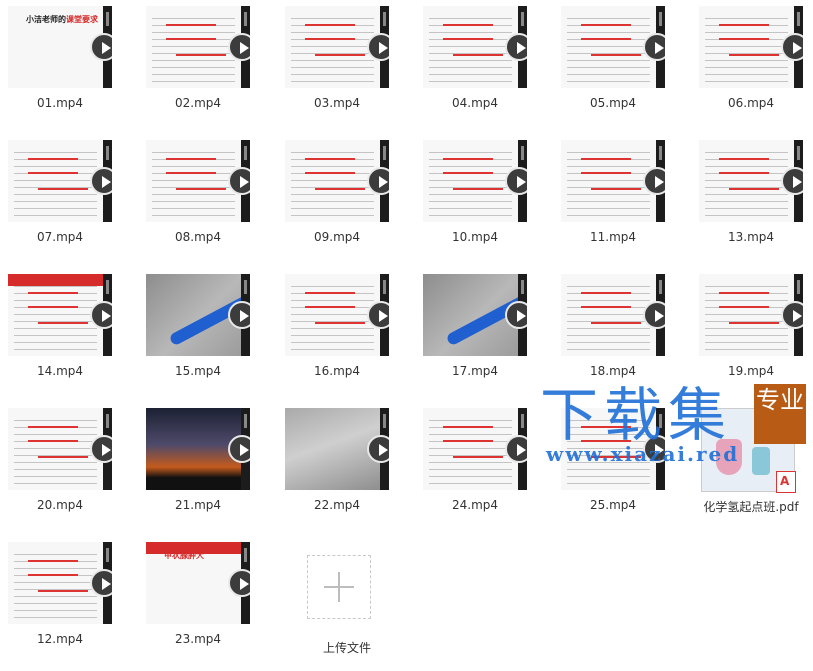  I want to click on video-file-item: 10.mp4, so click(480, 198).